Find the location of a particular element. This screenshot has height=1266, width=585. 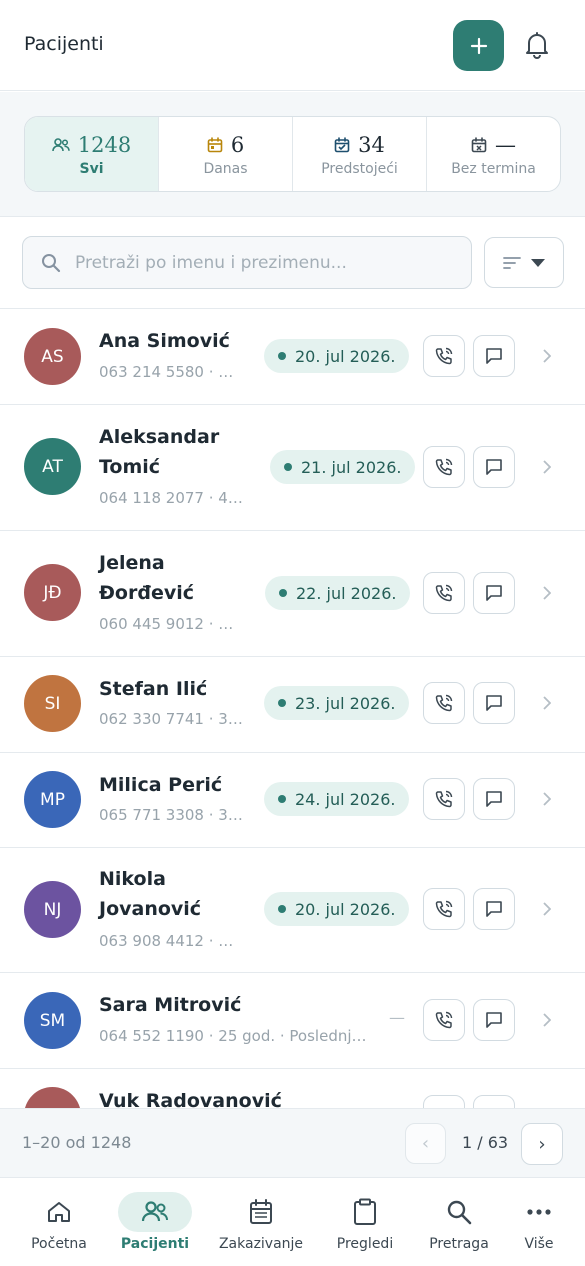

plus-icon is located at coordinates (478, 45).